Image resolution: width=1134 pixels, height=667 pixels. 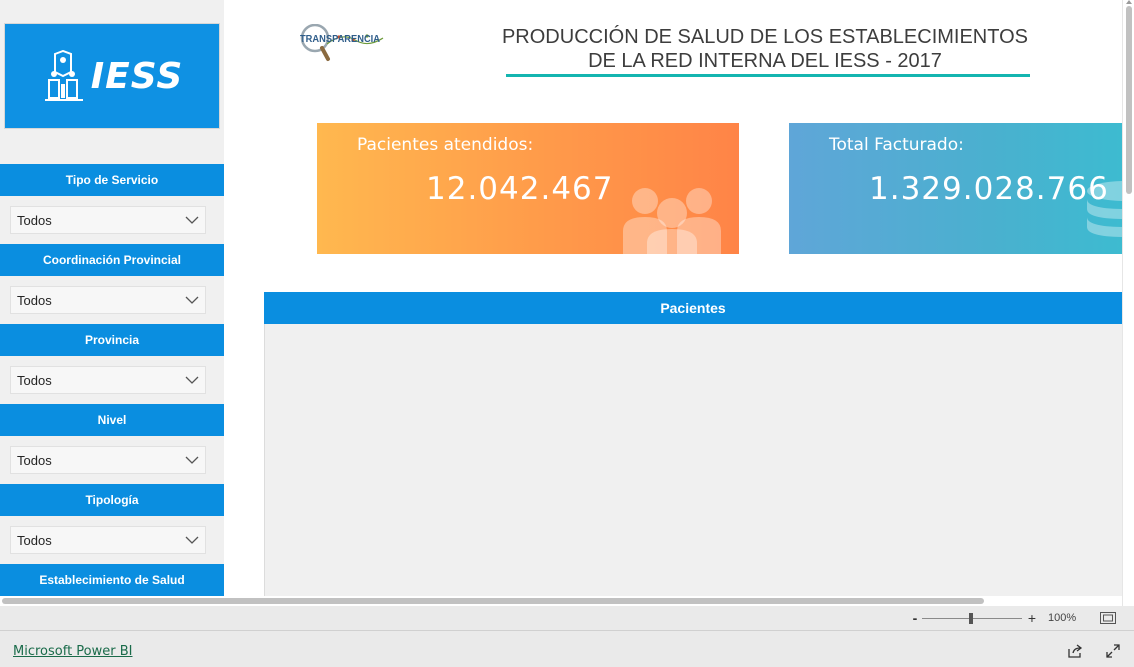 What do you see at coordinates (1129, 2) in the screenshot?
I see `scroll-up-arrow-icon` at bounding box center [1129, 2].